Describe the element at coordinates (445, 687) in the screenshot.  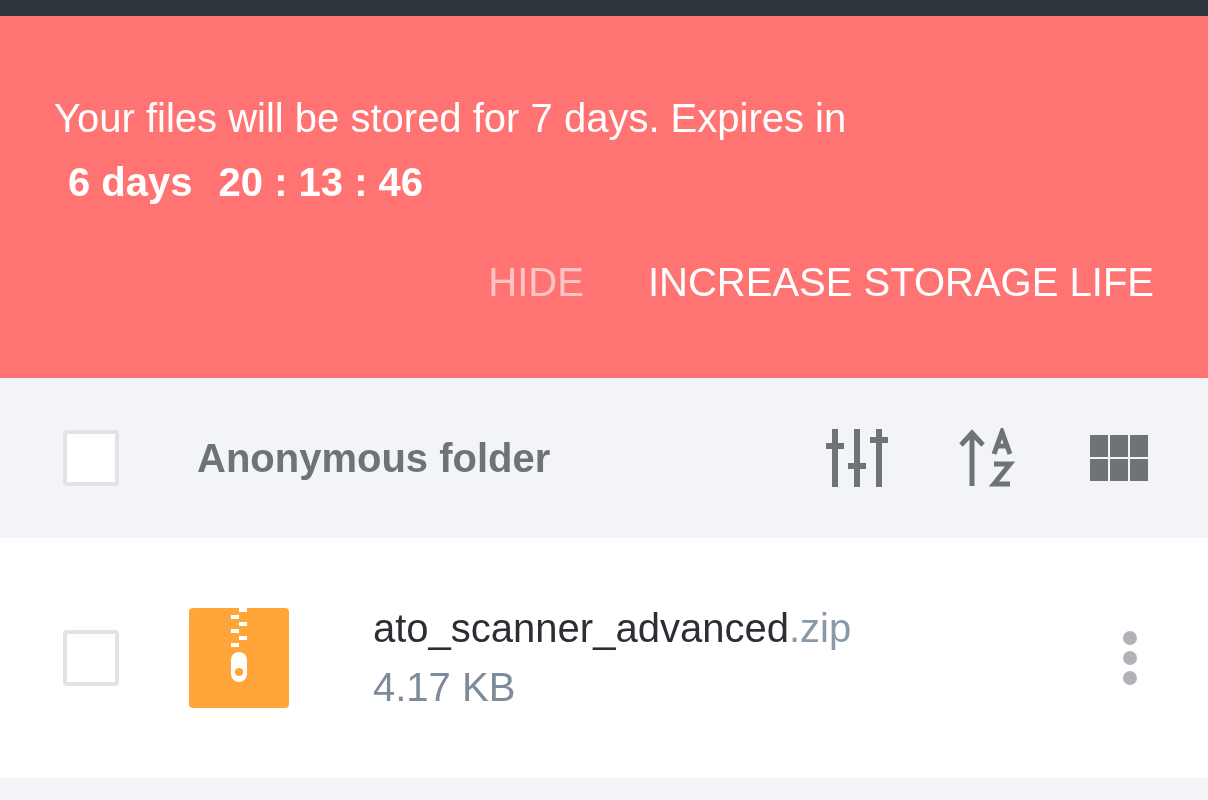
I see `file-size: 4.17 KB` at that location.